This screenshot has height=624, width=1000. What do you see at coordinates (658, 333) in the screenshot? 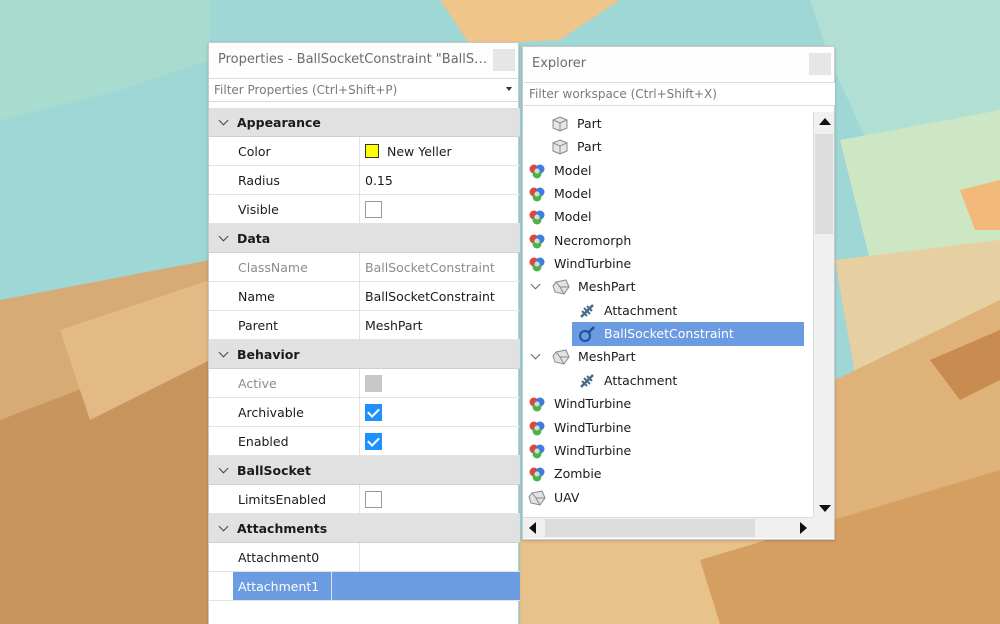
I see `tree-item-selected: BallSocketConstraint` at bounding box center [658, 333].